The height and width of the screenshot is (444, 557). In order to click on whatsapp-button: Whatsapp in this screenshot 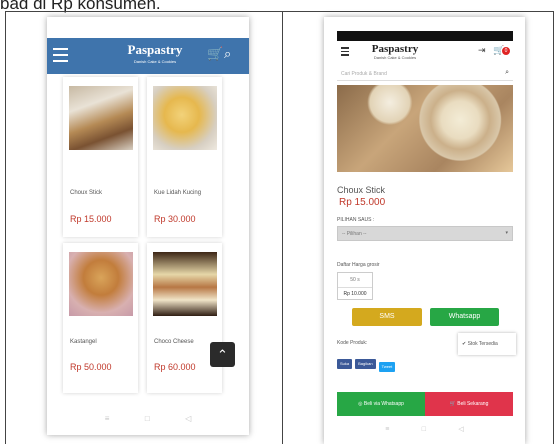, I will do `click(464, 317)`.